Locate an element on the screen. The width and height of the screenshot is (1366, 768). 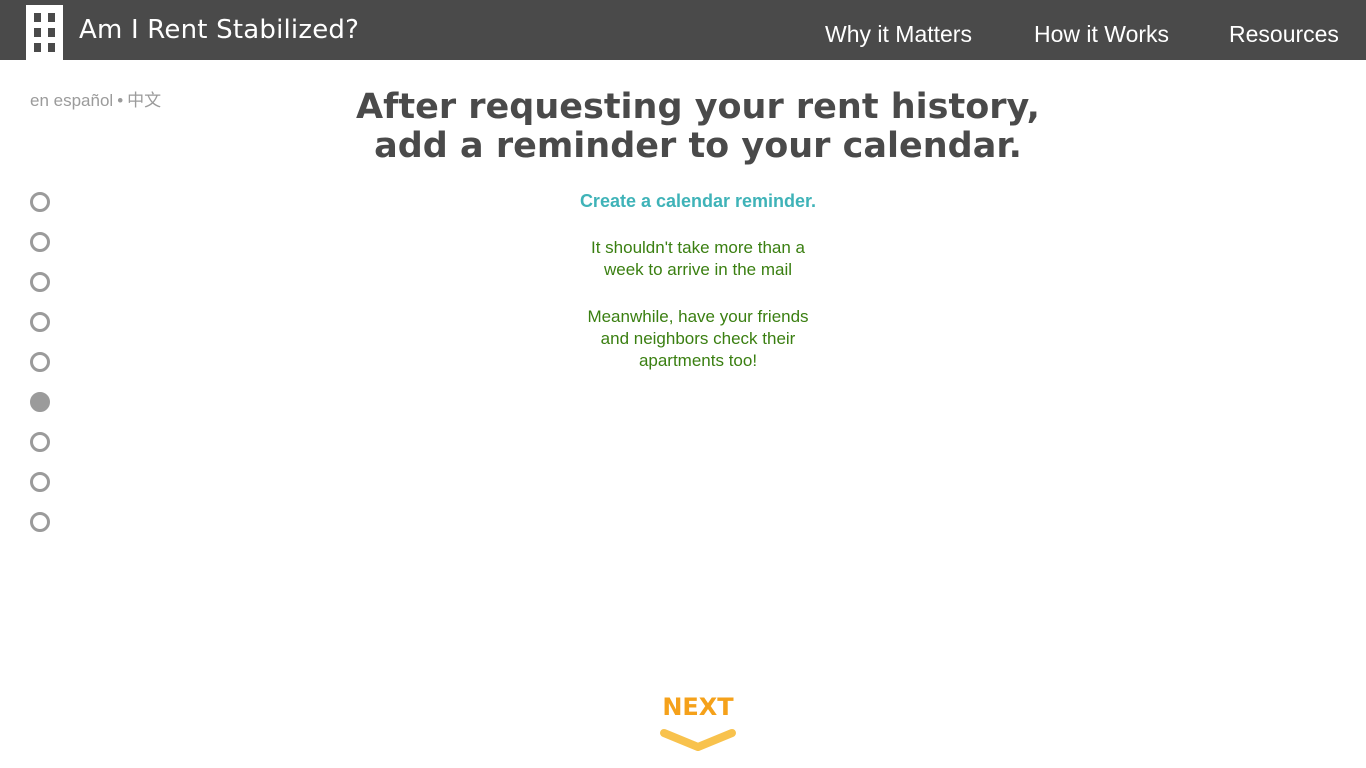
language-spanish-link: en español is located at coordinates (71, 100).